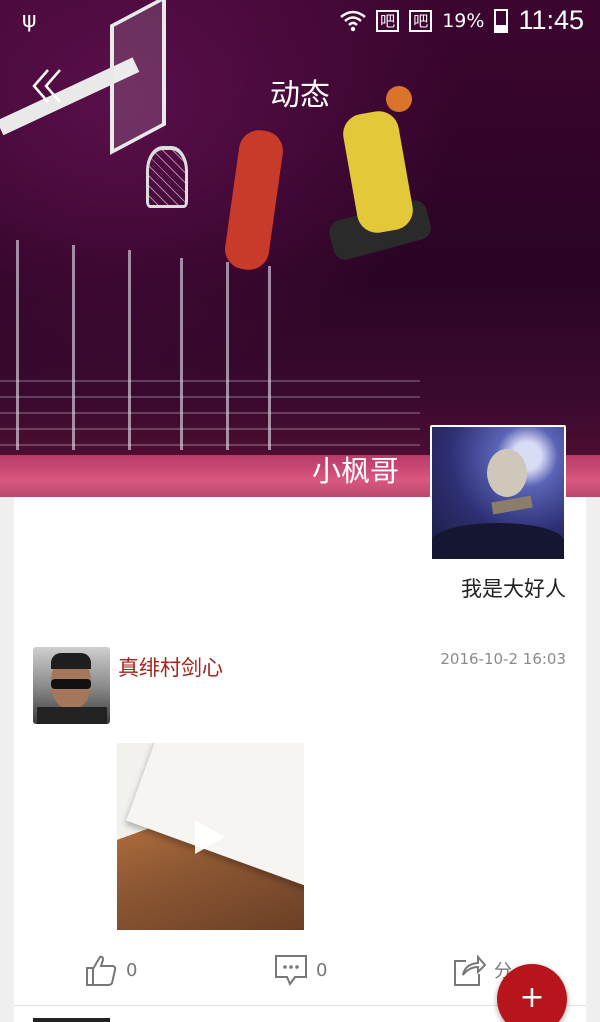 The width and height of the screenshot is (600, 1022). I want to click on post-timestamp: 2016-10-2 16:03, so click(503, 659).